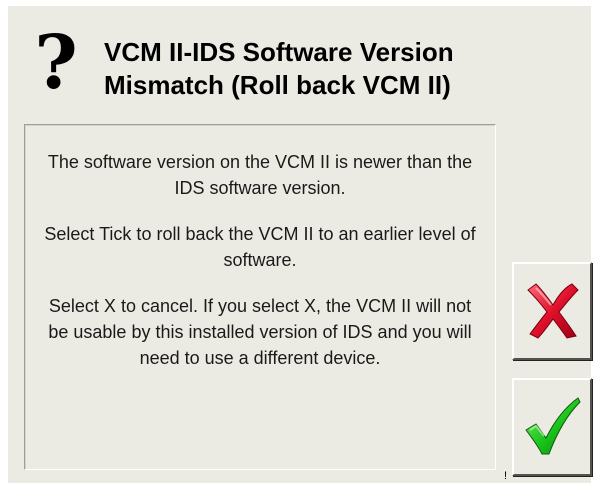  I want to click on stray-mark: !, so click(506, 476).